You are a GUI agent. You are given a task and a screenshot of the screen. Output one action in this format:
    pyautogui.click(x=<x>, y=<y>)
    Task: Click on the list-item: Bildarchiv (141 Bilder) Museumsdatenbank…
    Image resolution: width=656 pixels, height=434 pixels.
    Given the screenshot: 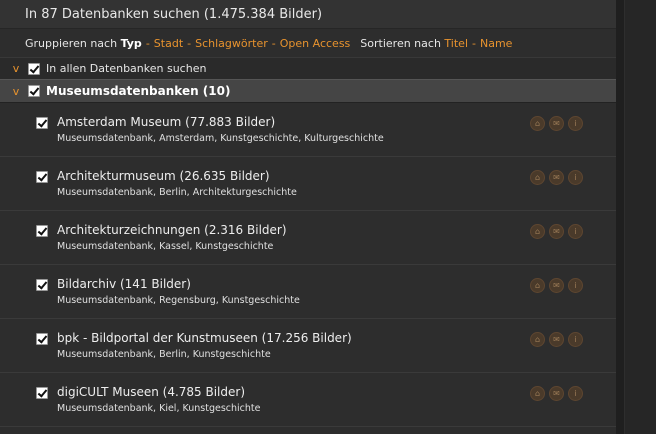 What is the action you would take?
    pyautogui.click(x=308, y=292)
    